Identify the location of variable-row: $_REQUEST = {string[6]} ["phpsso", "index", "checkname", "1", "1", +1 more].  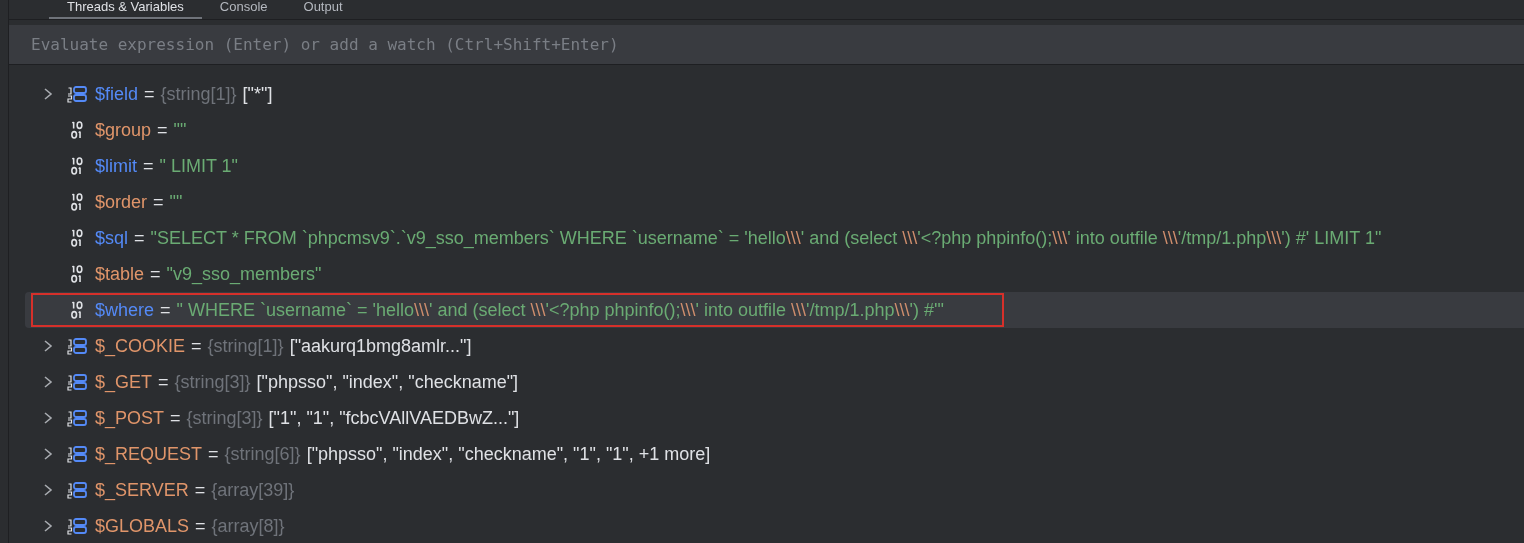
(774, 454).